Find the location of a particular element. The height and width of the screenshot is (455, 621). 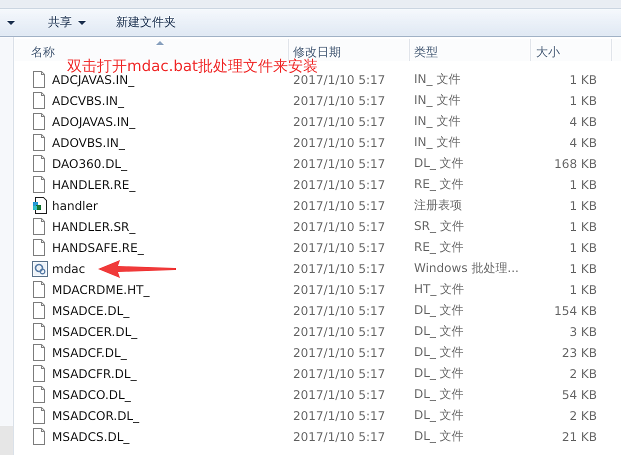

file-name: ADCVBS.IN_ is located at coordinates (88, 101).